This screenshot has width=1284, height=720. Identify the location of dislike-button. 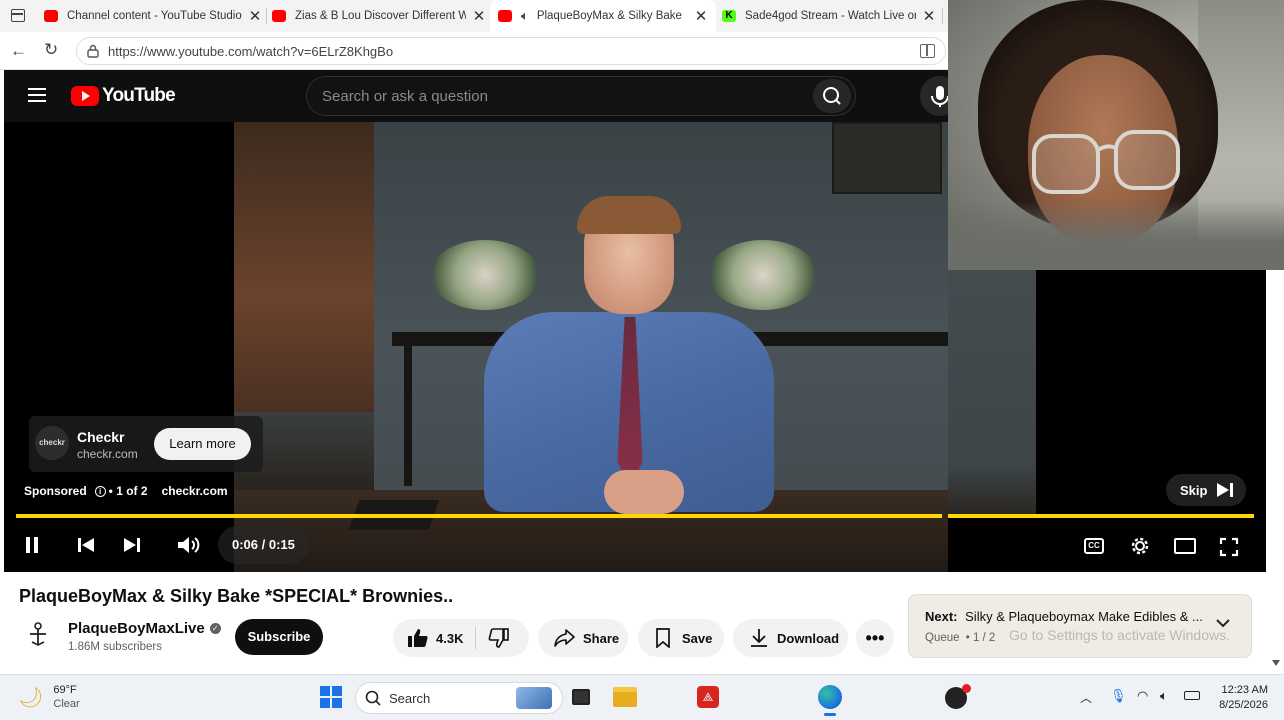
(499, 638).